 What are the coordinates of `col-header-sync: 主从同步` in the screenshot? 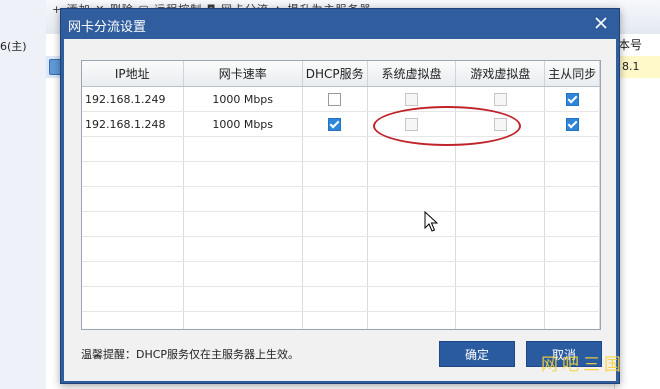 It's located at (572, 74).